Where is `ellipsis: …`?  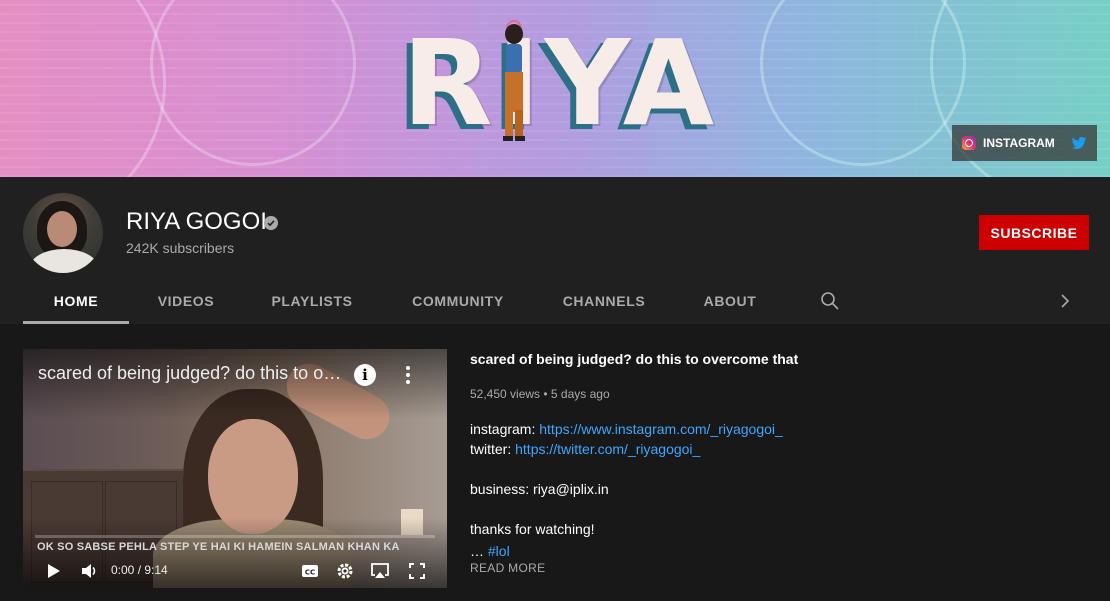 ellipsis: … is located at coordinates (477, 551).